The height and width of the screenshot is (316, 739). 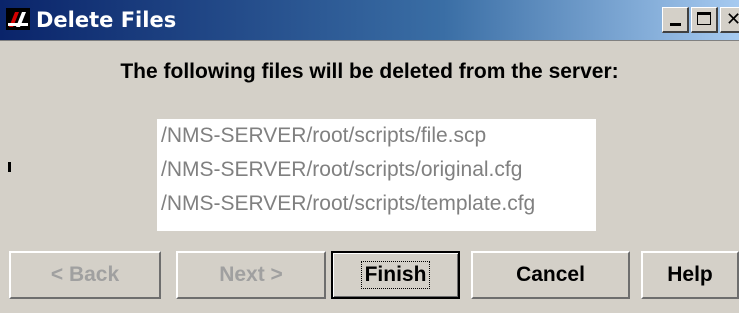 What do you see at coordinates (18, 19) in the screenshot?
I see `app-icon` at bounding box center [18, 19].